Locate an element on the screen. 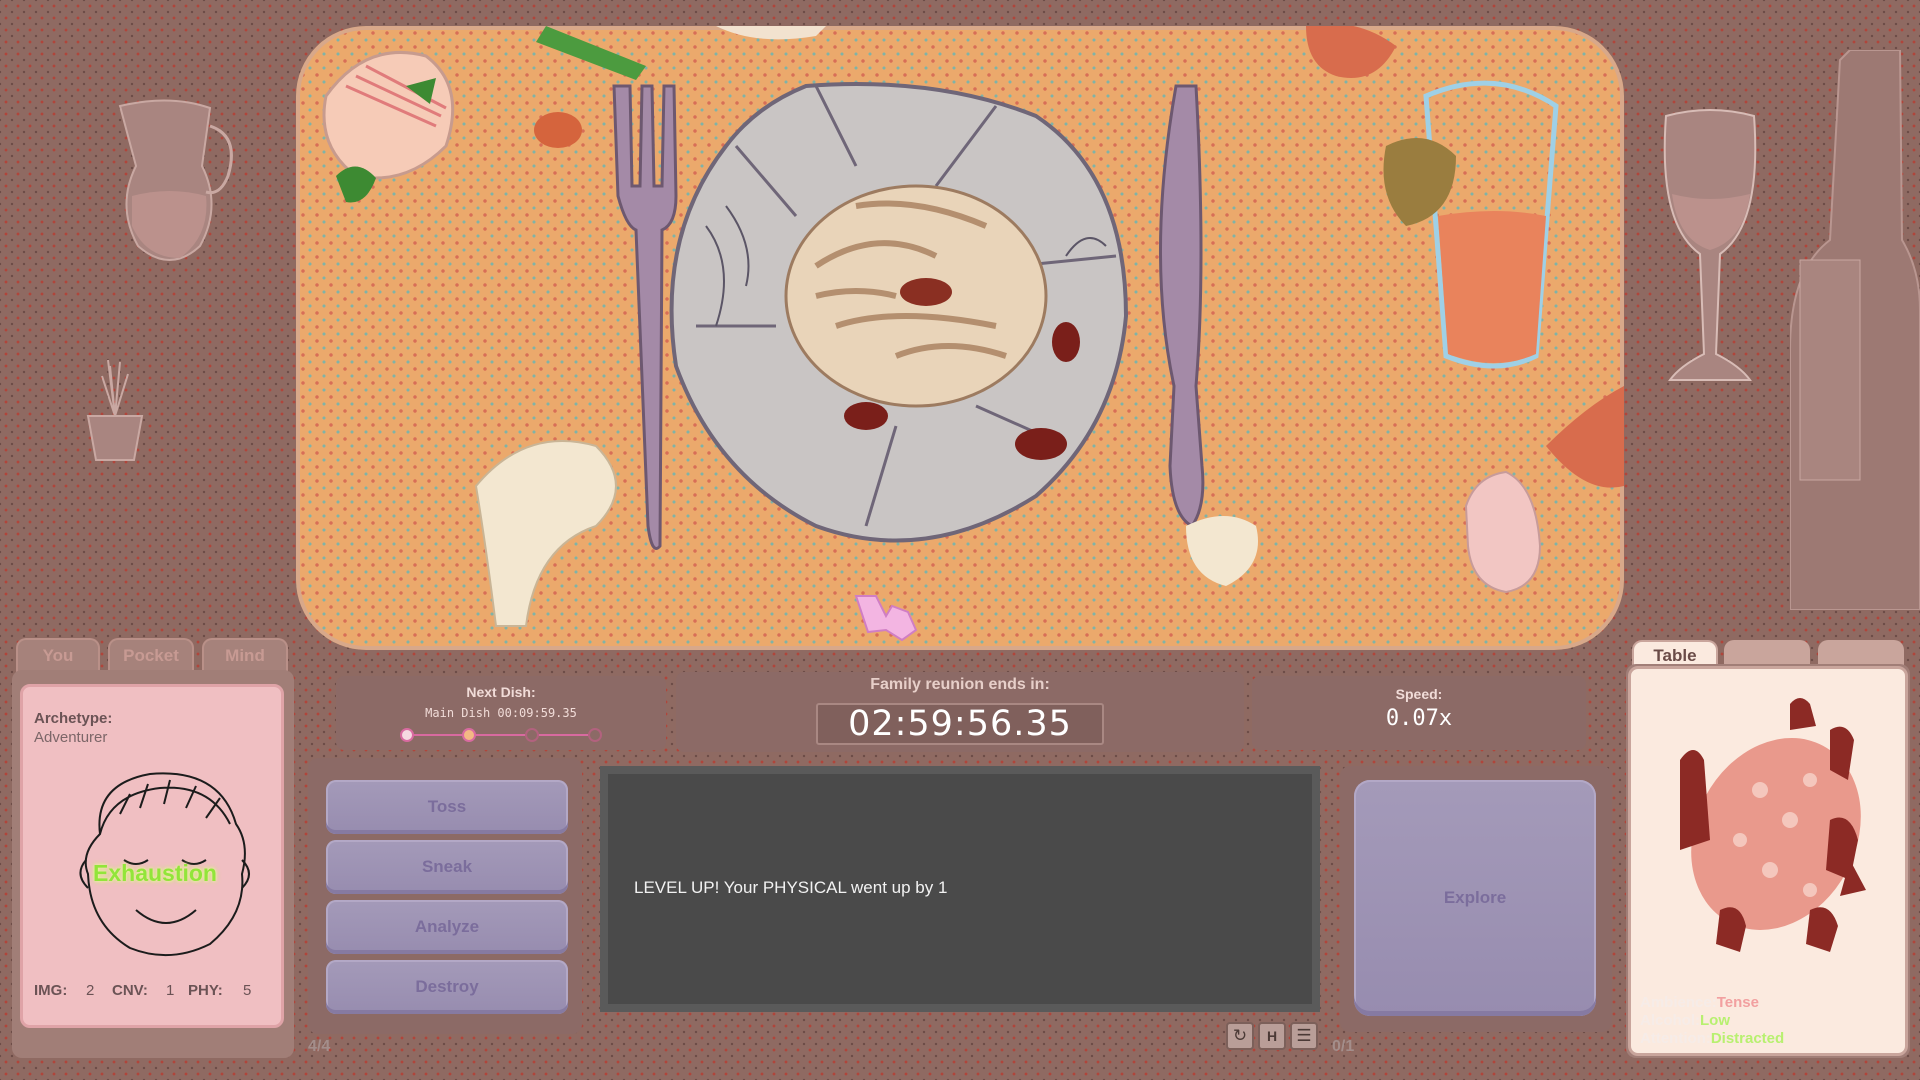 The image size is (1920, 1080). next-dish-title: Next Dish: is located at coordinates (501, 692).